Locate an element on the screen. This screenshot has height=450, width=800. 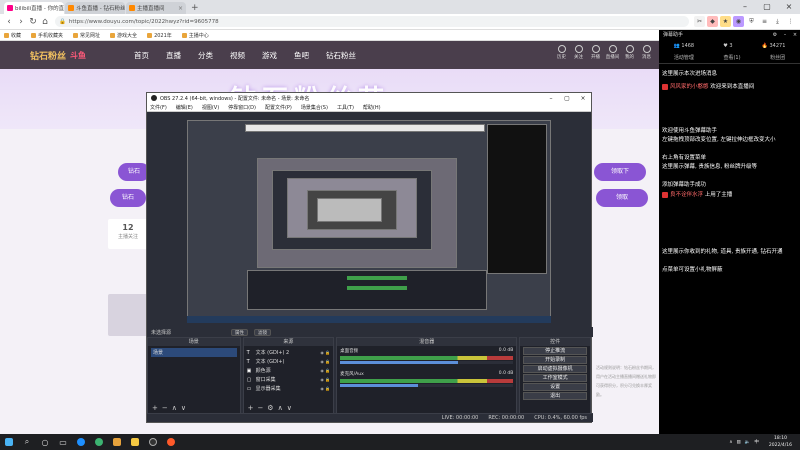
user-icon: 我的 is located at coordinates (629, 52).